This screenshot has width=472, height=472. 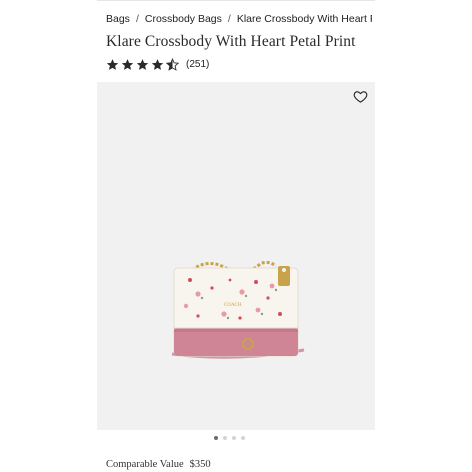 What do you see at coordinates (233, 305) in the screenshot?
I see `svg-text: COACH` at bounding box center [233, 305].